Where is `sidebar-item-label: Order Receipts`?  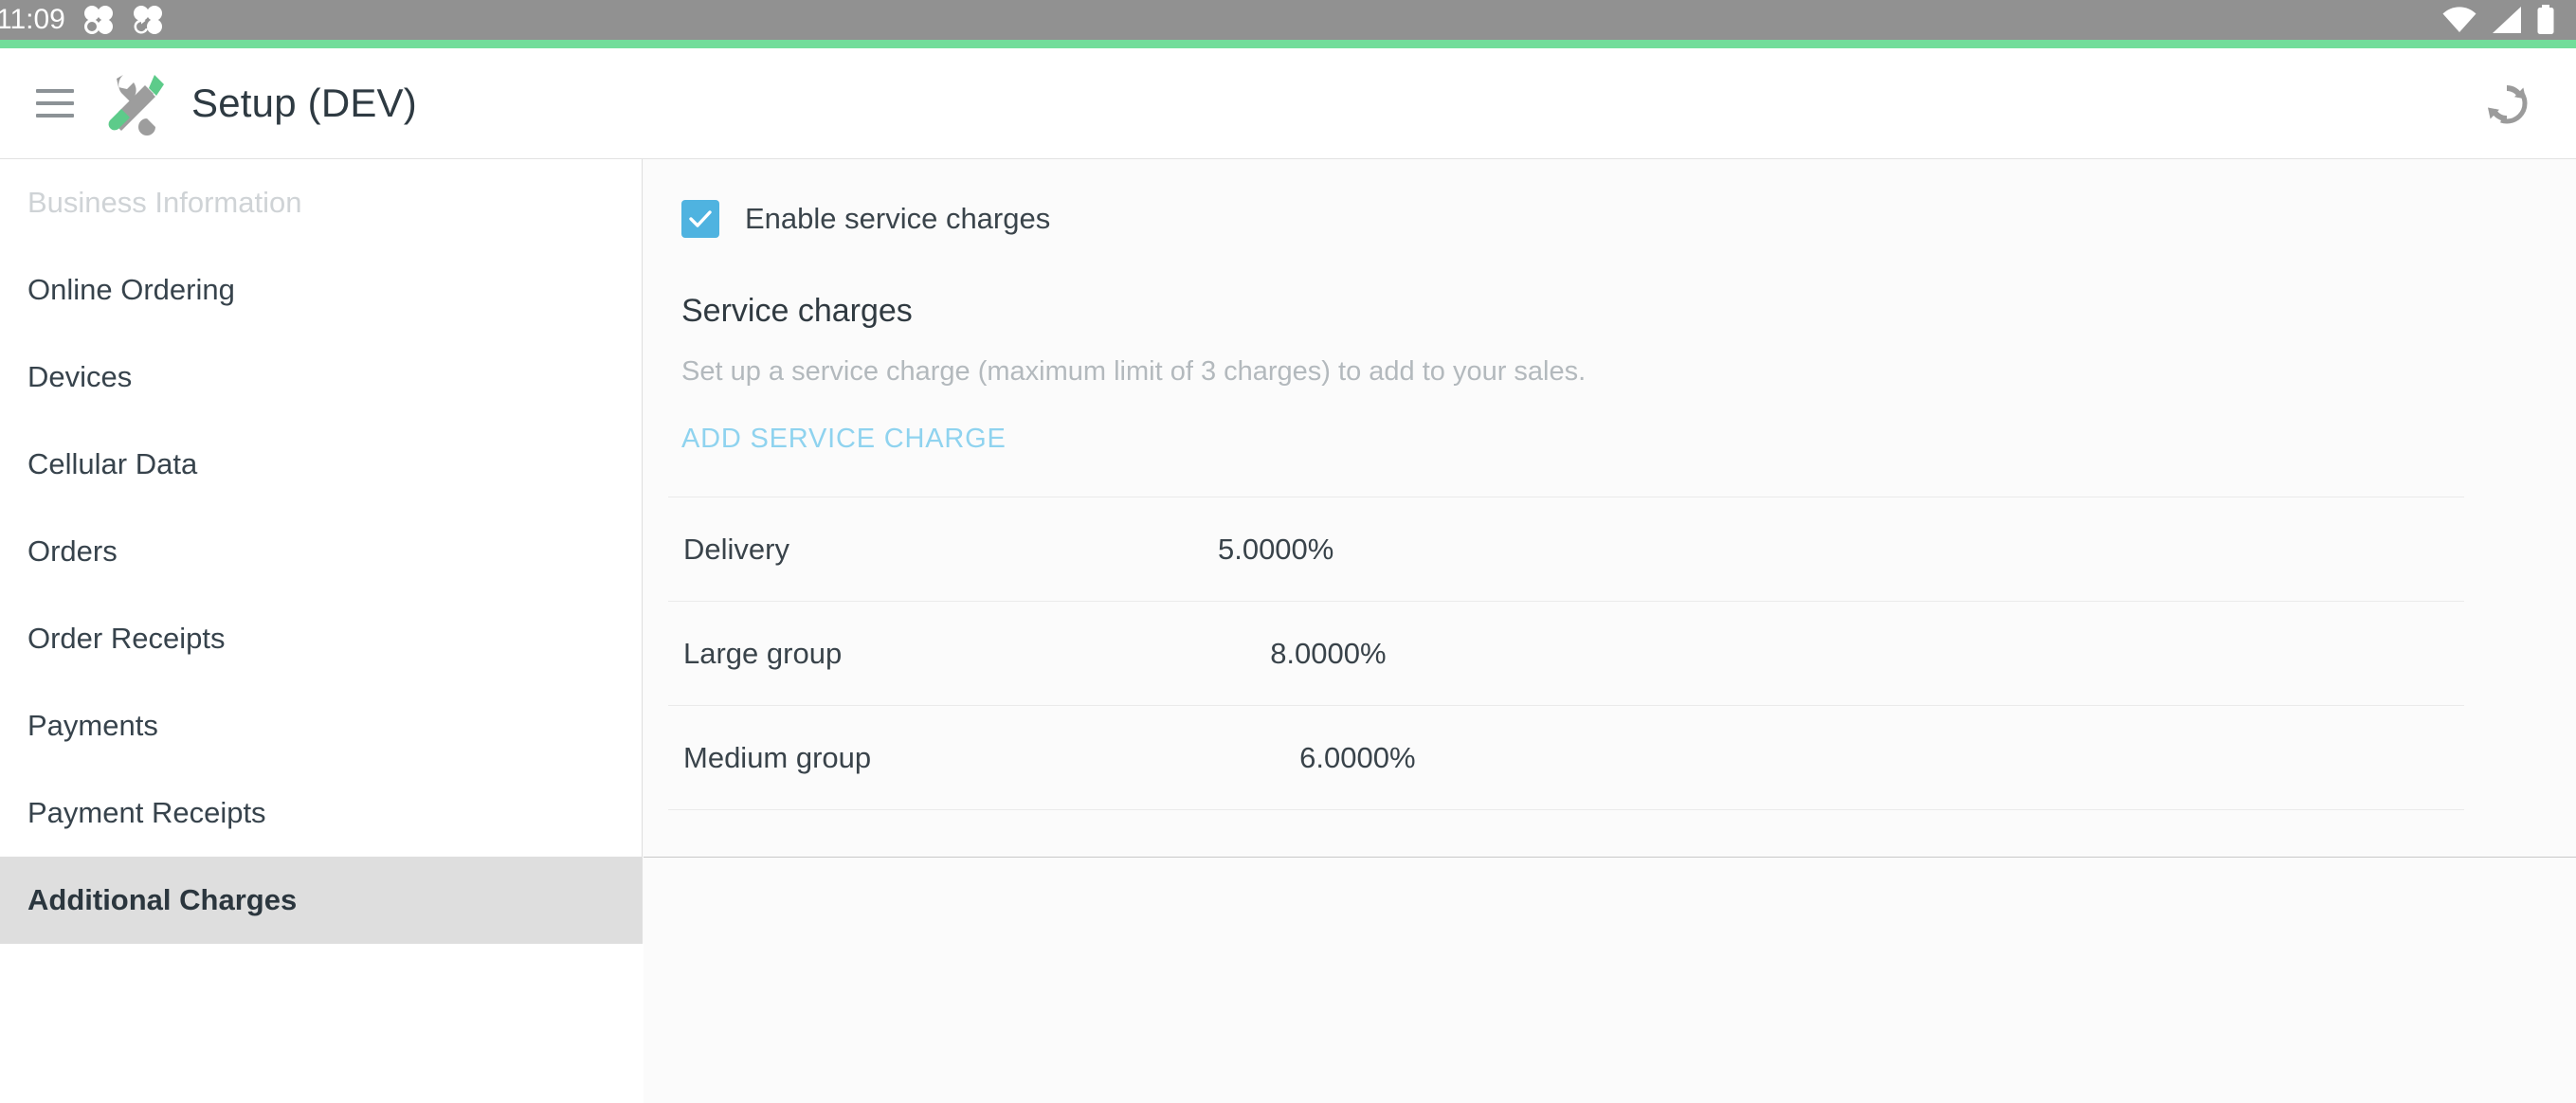 sidebar-item-label: Order Receipts is located at coordinates (126, 638).